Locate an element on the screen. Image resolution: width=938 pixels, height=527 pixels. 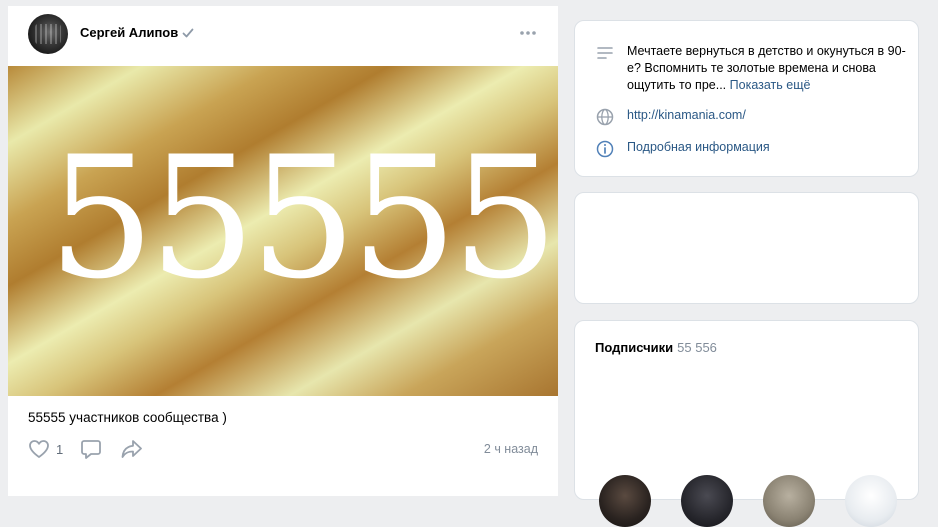
heart-icon is located at coordinates (39, 449).